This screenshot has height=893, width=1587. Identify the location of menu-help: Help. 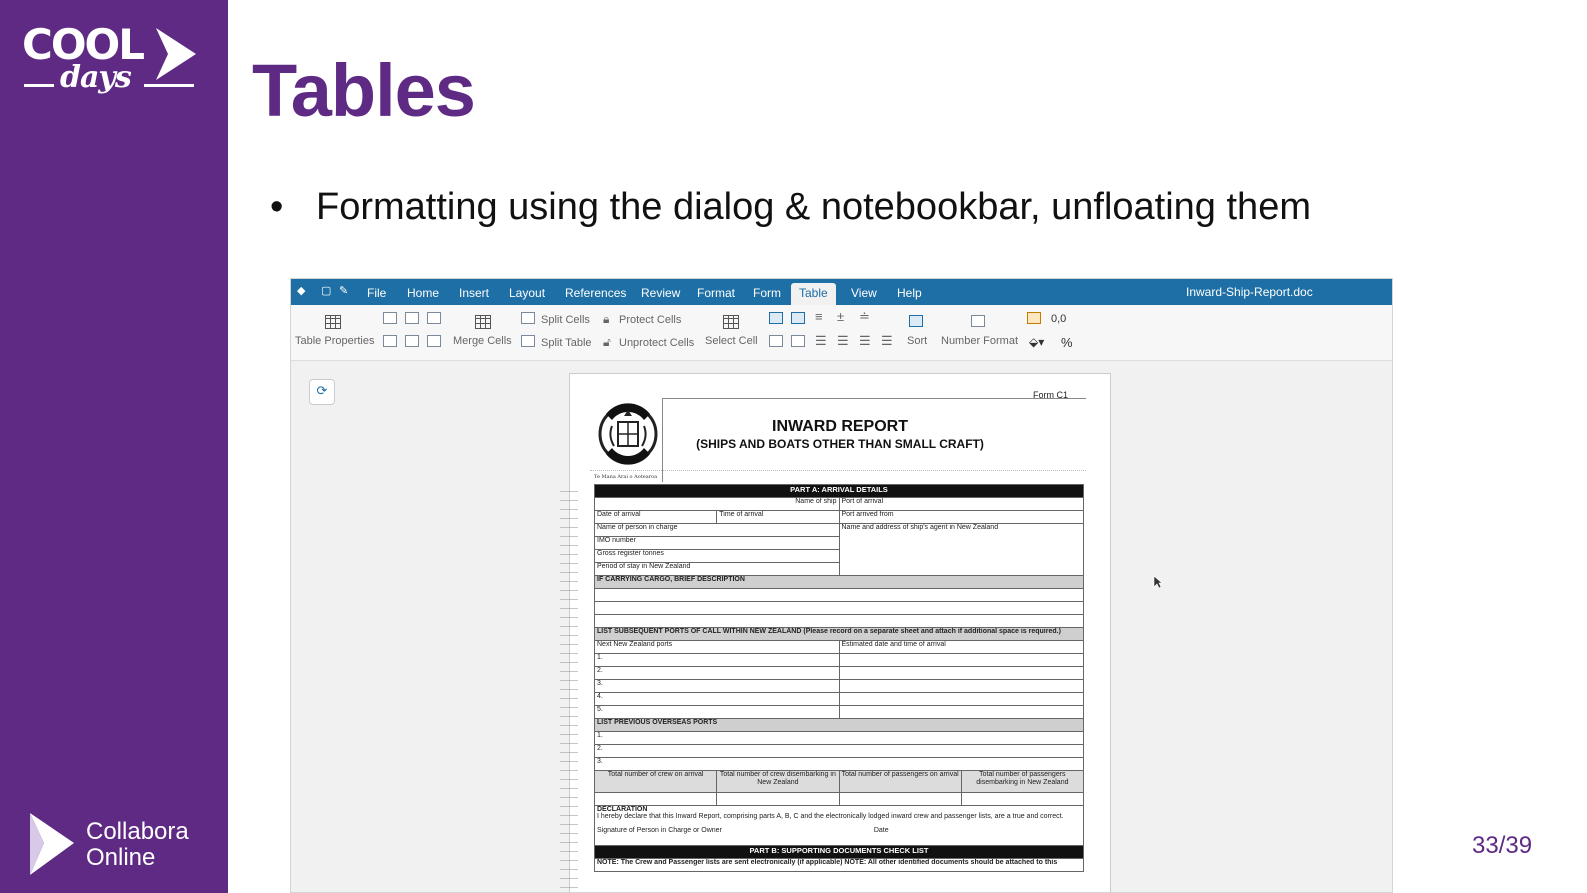
(909, 293).